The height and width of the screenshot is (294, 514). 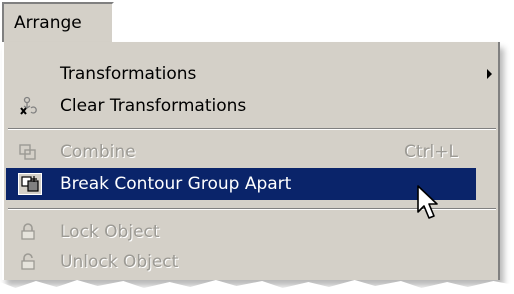 I want to click on submenu-arrow-icon, so click(x=489, y=74).